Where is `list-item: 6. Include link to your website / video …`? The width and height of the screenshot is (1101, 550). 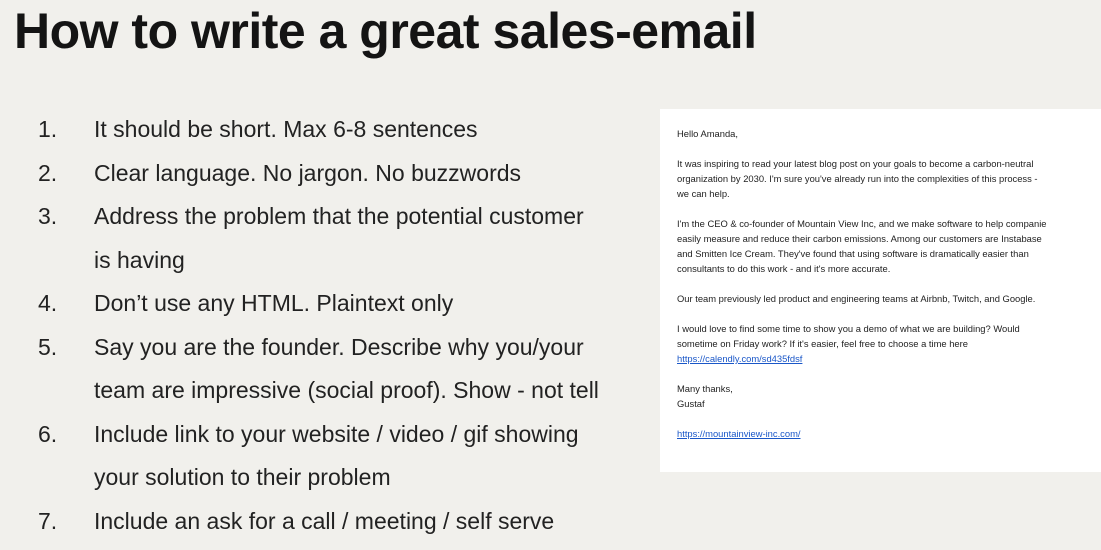
list-item: 6. Include link to your website / video … is located at coordinates (338, 456).